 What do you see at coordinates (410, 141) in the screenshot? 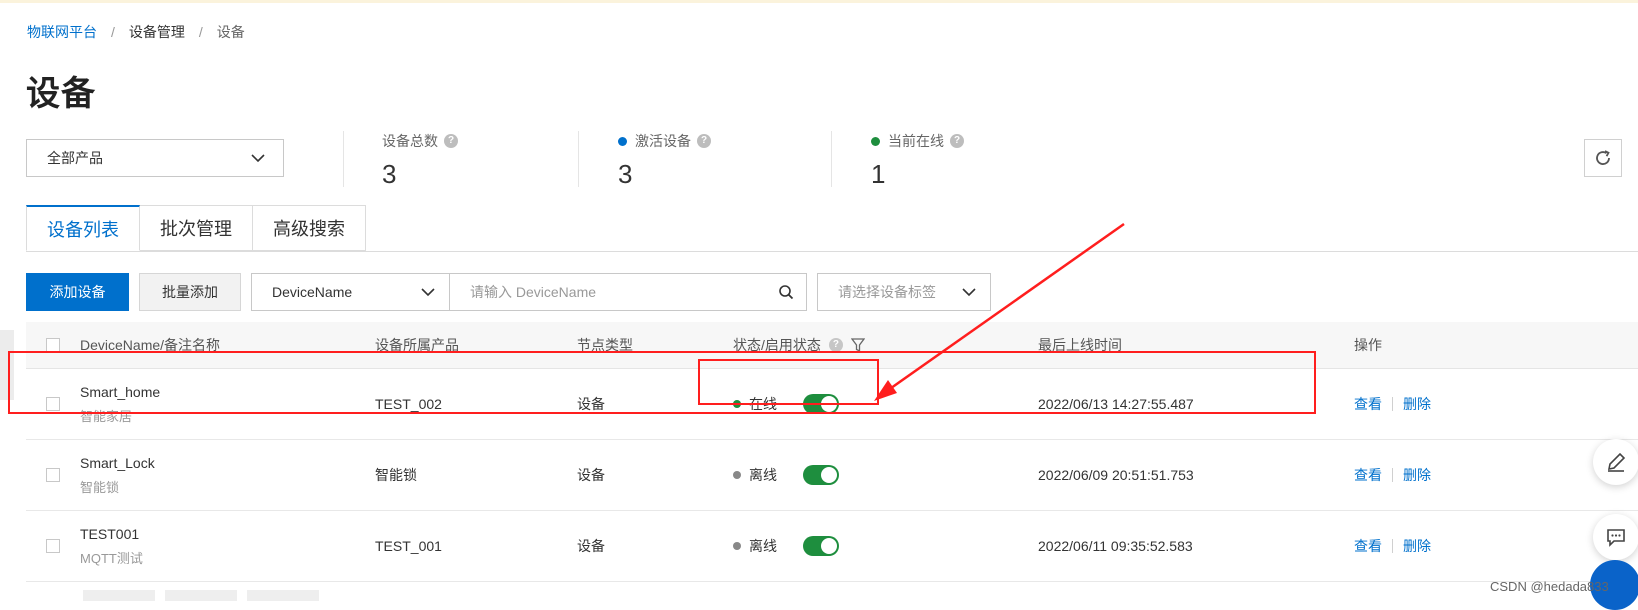
I see `stat-label: 设备总数` at bounding box center [410, 141].